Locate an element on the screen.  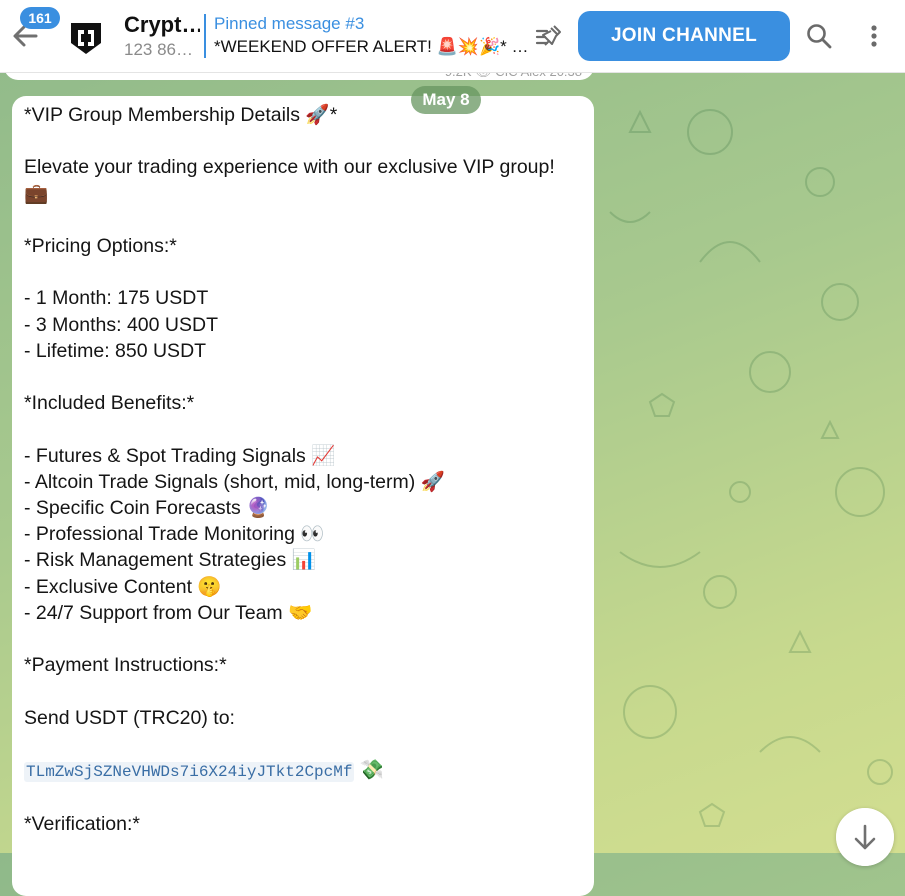
more-vertical-icon is located at coordinates (874, 36).